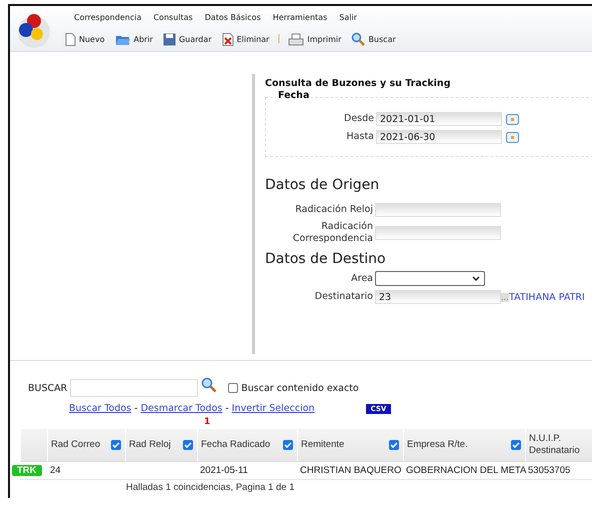 This screenshot has width=592, height=507. Describe the element at coordinates (333, 233) in the screenshot. I see `field-label: Radicación Correspondencia` at that location.